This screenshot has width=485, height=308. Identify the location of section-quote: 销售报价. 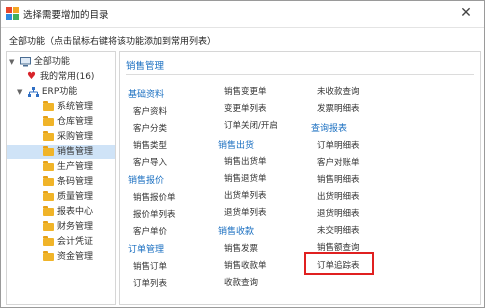
(146, 181).